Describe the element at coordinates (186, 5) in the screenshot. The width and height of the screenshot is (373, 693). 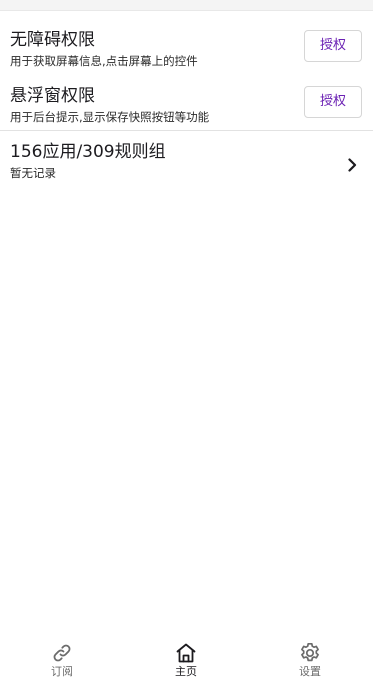
I see `top-app-bar` at that location.